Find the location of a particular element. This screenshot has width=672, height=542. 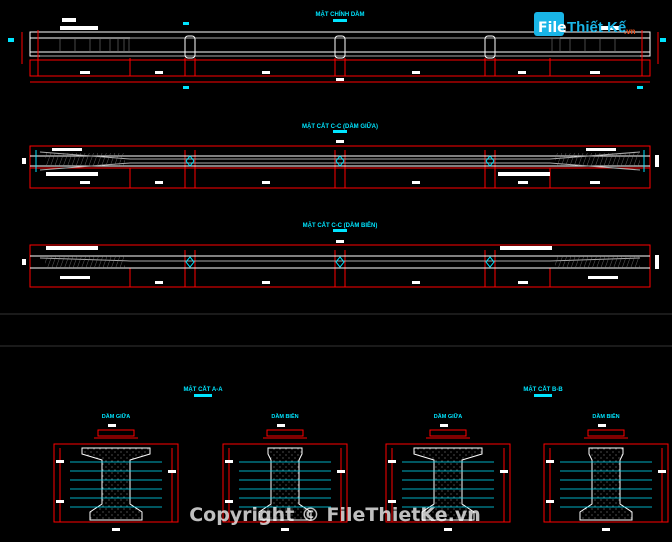

logo-file: File is located at coordinates (552, 28).